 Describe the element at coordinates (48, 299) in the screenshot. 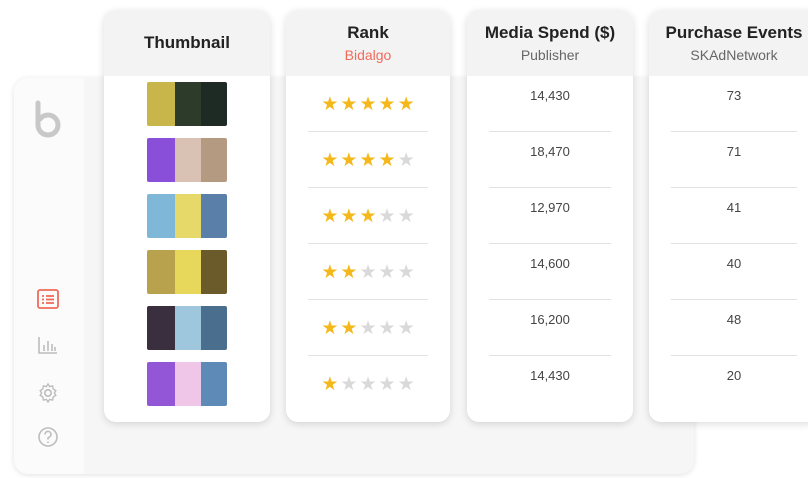

I see `list-icon` at that location.